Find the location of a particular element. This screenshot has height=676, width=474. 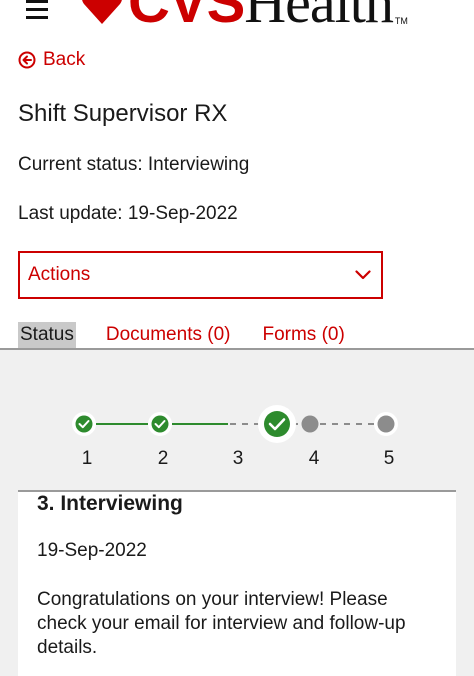

step-3-icon is located at coordinates (277, 424).